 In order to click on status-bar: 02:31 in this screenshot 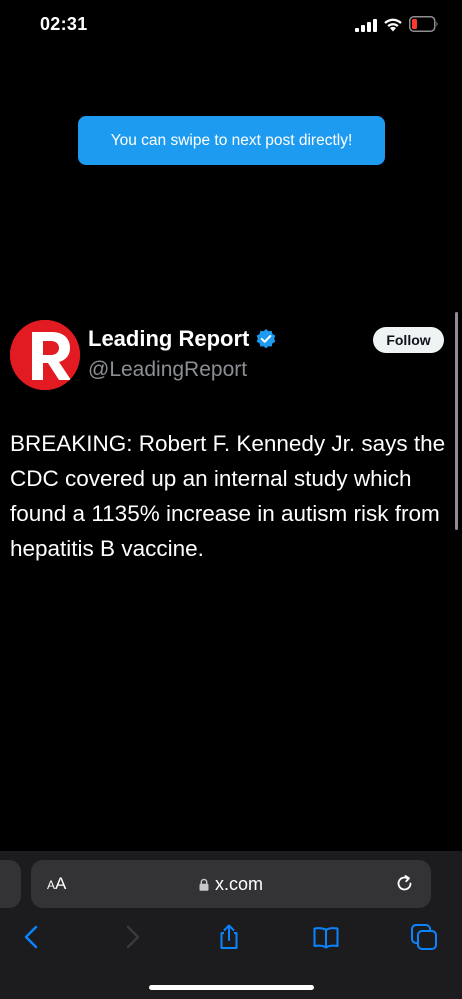, I will do `click(231, 25)`.